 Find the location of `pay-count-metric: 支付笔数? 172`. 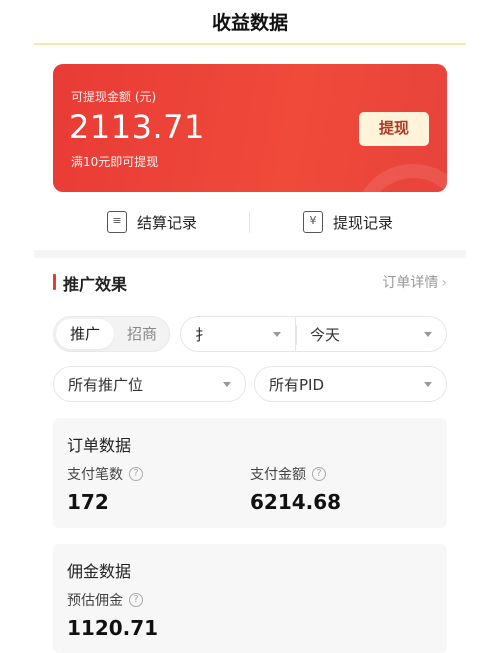

pay-count-metric: 支付笔数? 172 is located at coordinates (105, 489).